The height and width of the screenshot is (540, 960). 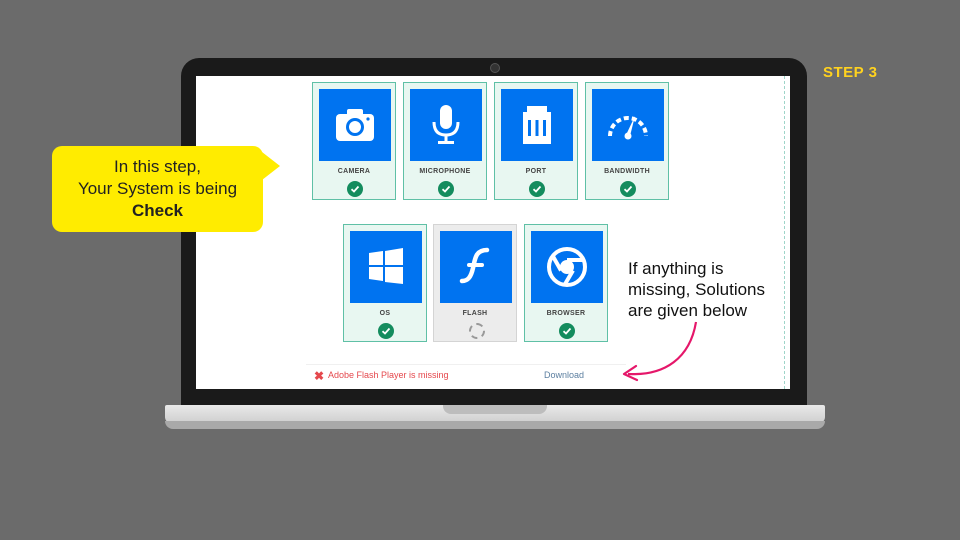 I want to click on check-card-bandwidth: BANDWIDTH, so click(x=627, y=141).